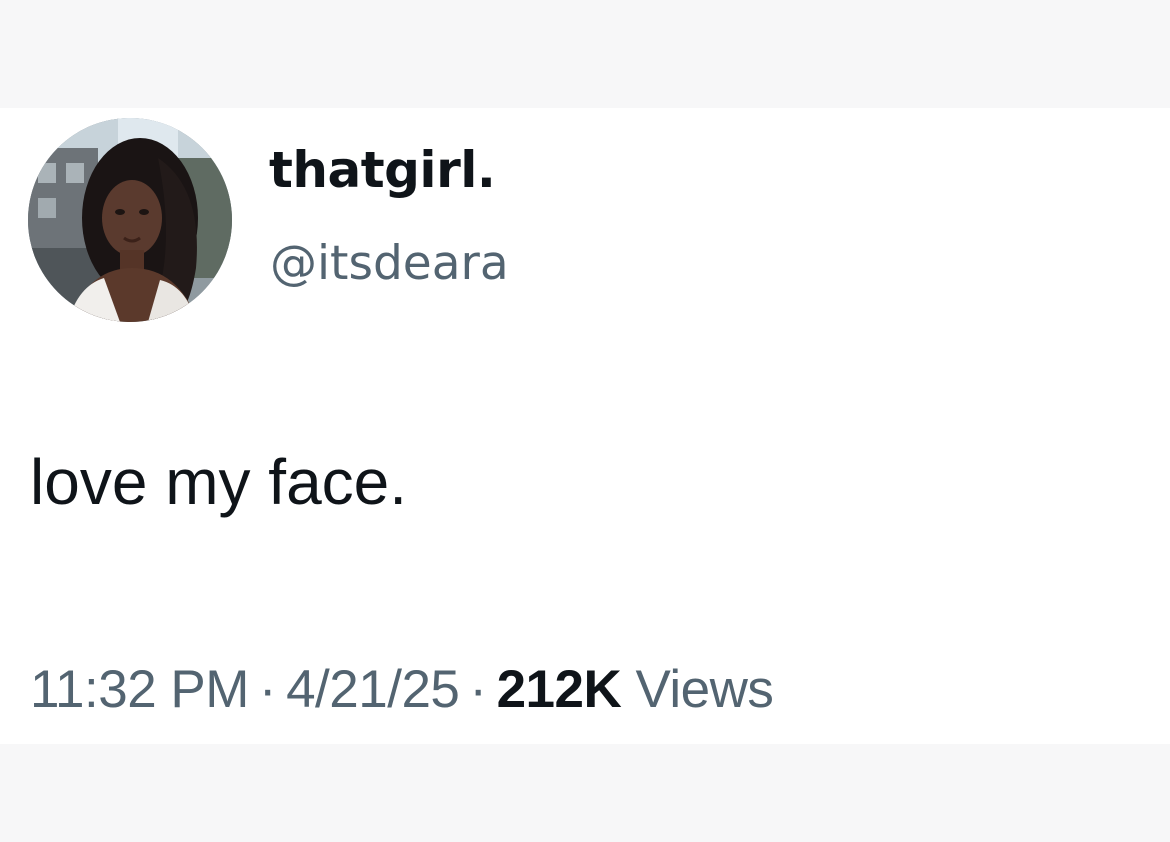 The image size is (1170, 842). I want to click on tweet-metadata: 11:32 PM · 4/21/25 · 212K Views, so click(402, 690).